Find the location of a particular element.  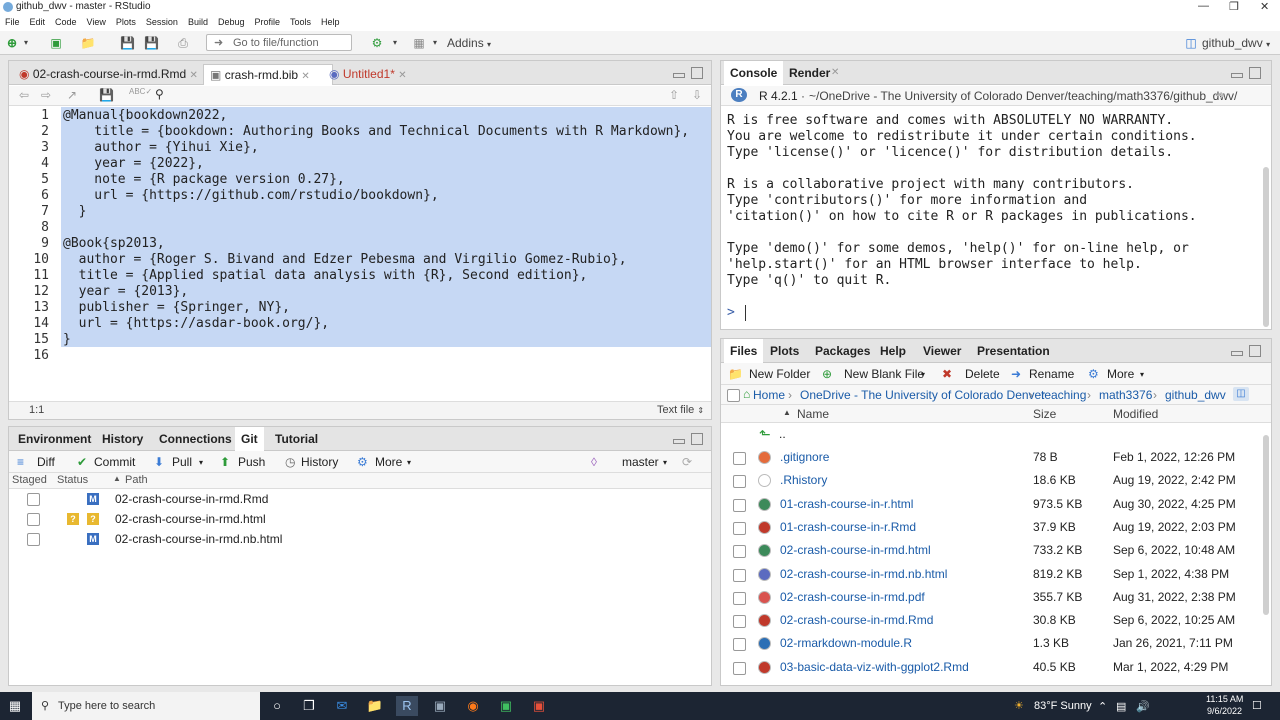

files-scrollbar is located at coordinates (1266, 525).